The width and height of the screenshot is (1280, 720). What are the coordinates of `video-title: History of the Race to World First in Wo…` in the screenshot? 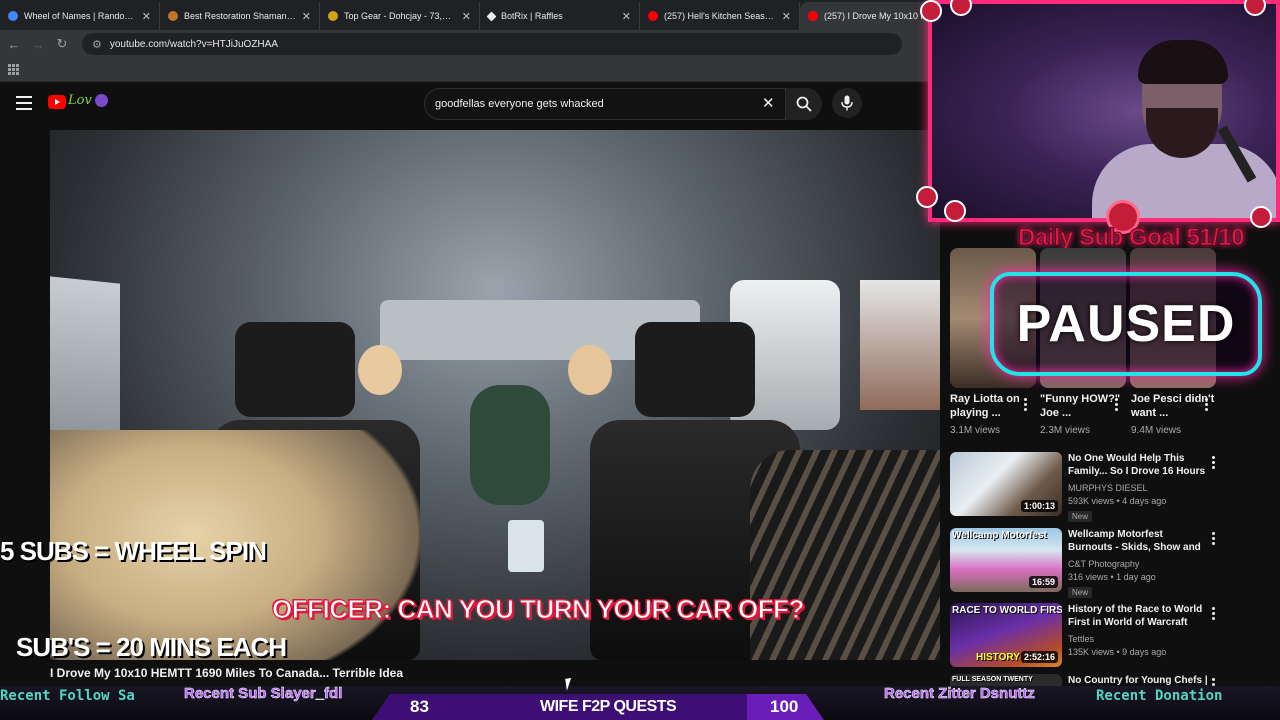 It's located at (1138, 616).